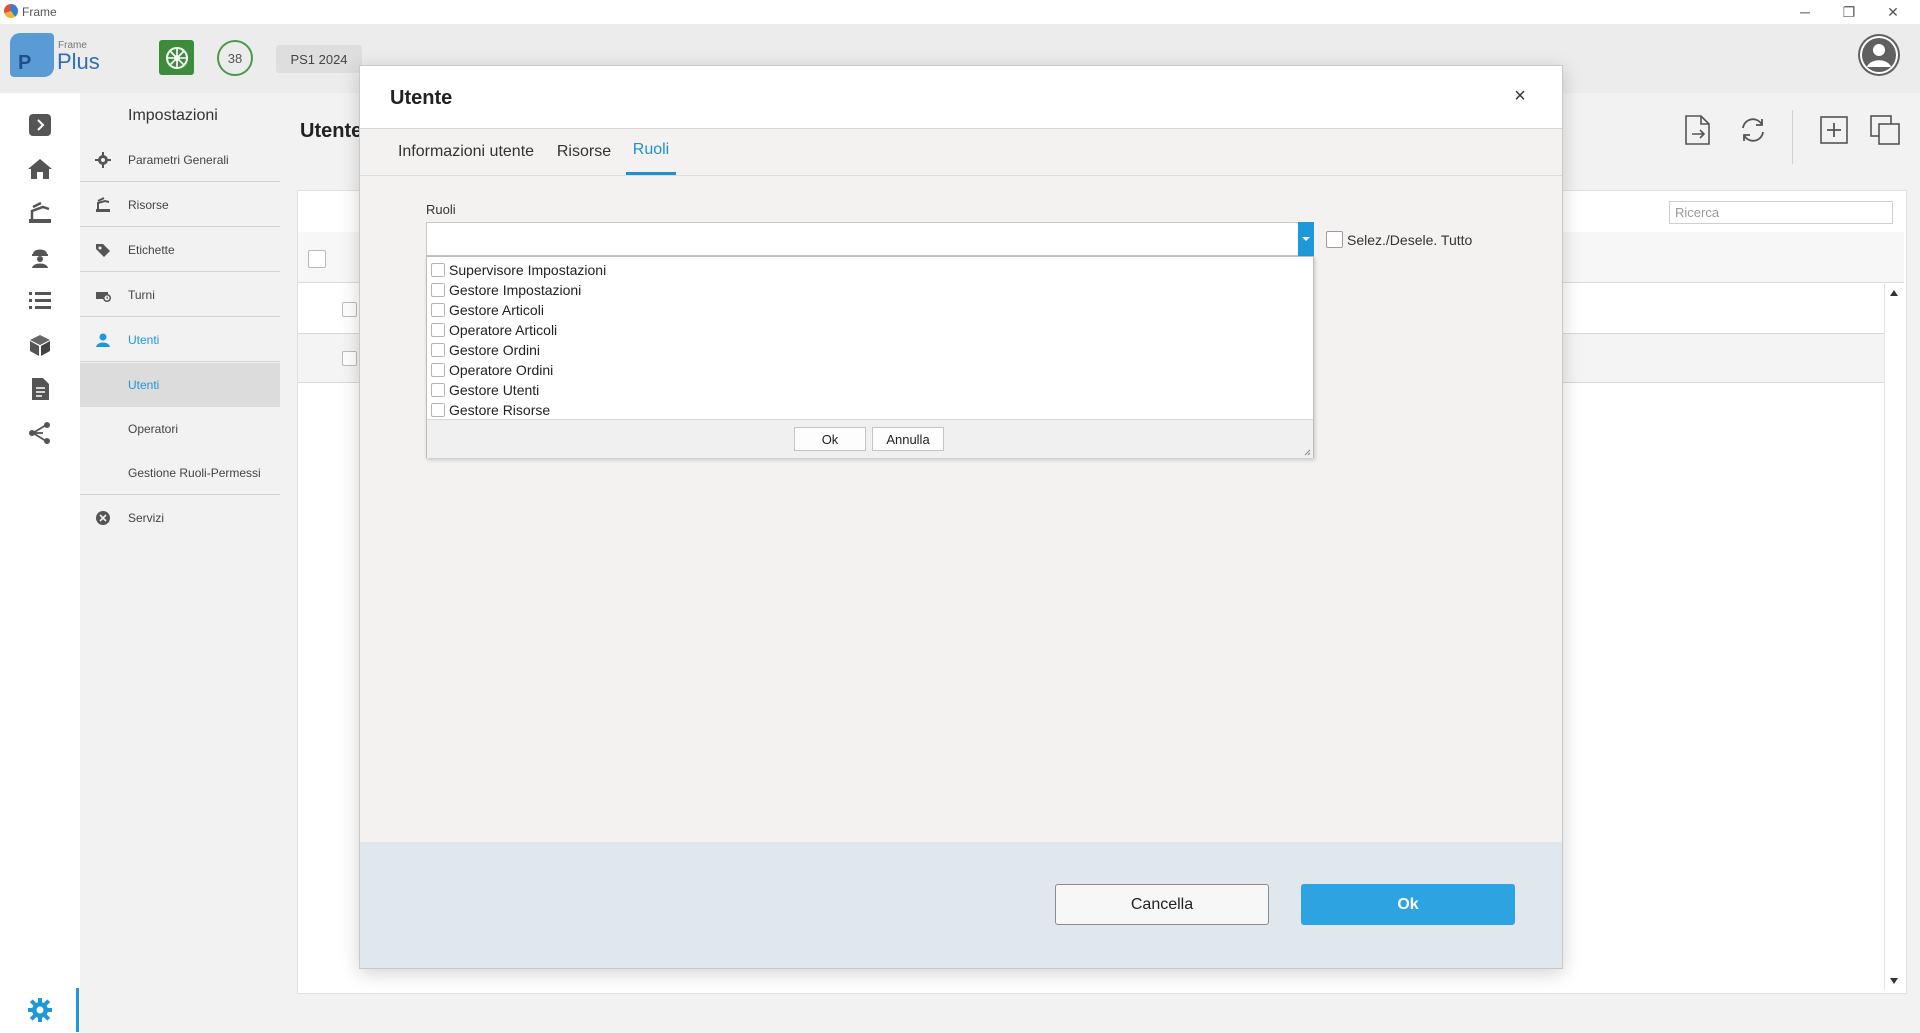  What do you see at coordinates (103, 160) in the screenshot?
I see `gear-icon` at bounding box center [103, 160].